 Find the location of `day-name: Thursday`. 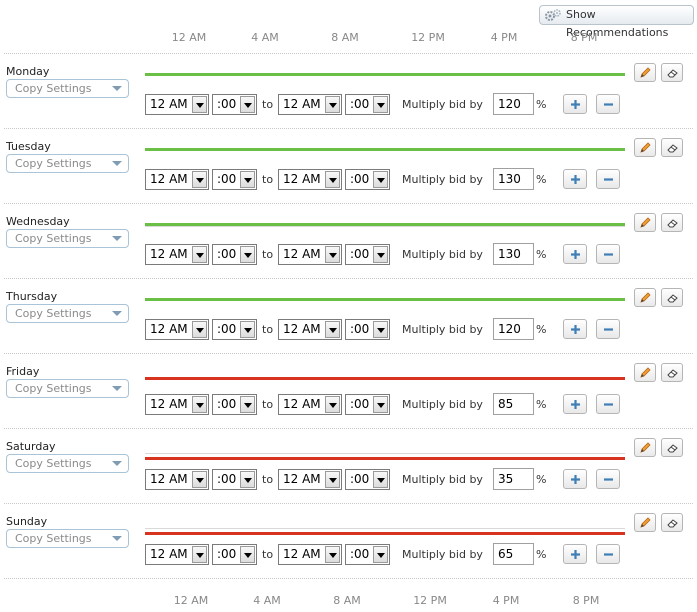

day-name: Thursday is located at coordinates (32, 296).